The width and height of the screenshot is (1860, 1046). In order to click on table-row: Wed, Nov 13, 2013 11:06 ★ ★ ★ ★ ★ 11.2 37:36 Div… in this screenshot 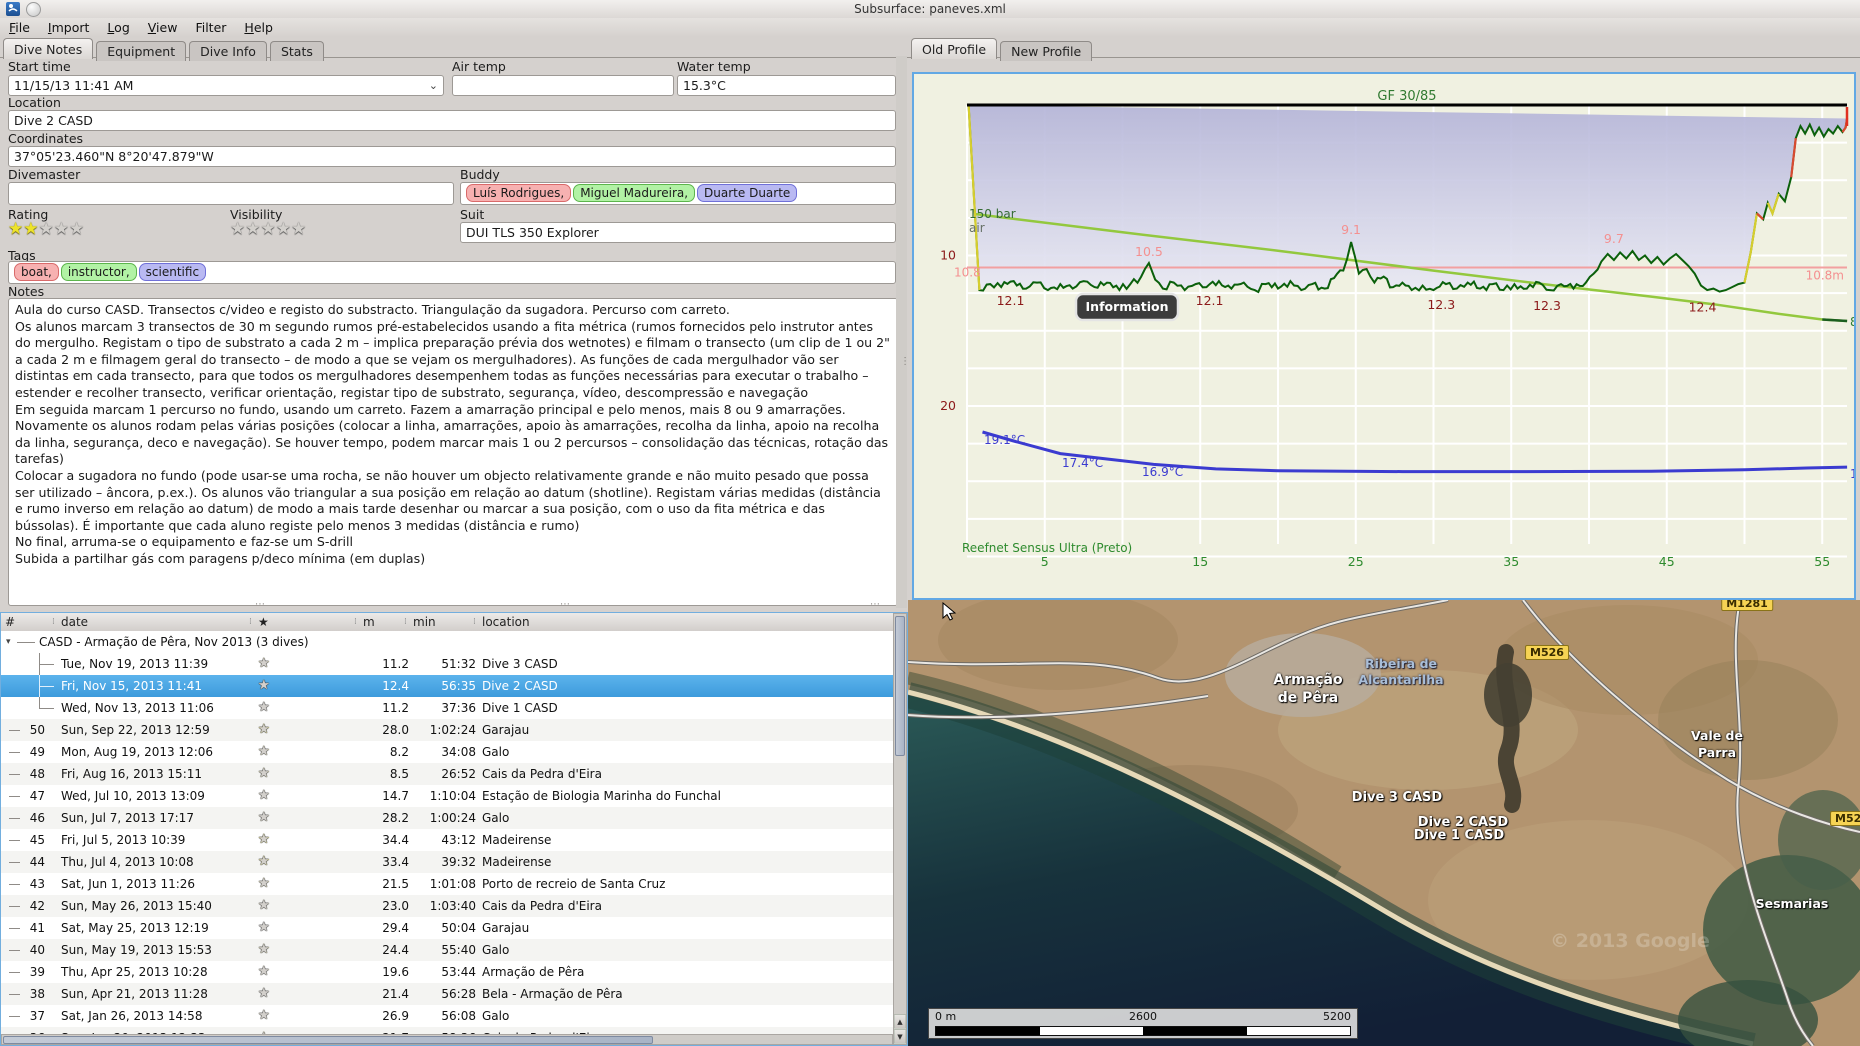, I will do `click(447, 708)`.